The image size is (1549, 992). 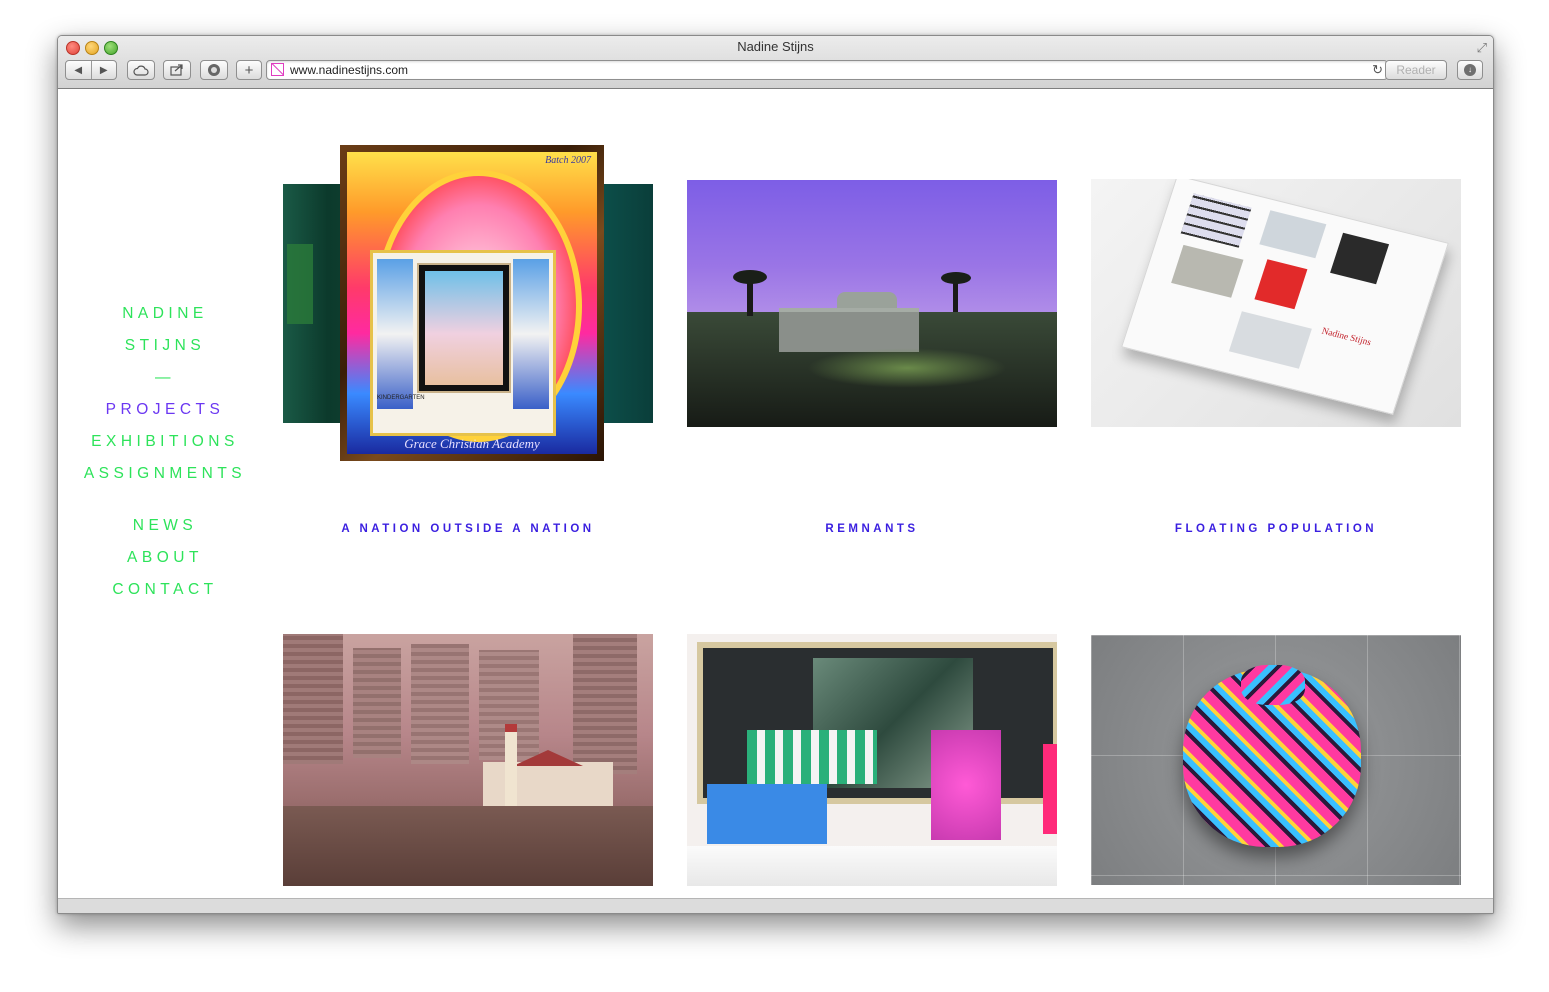 I want to click on back-button: ◀, so click(x=78, y=70).